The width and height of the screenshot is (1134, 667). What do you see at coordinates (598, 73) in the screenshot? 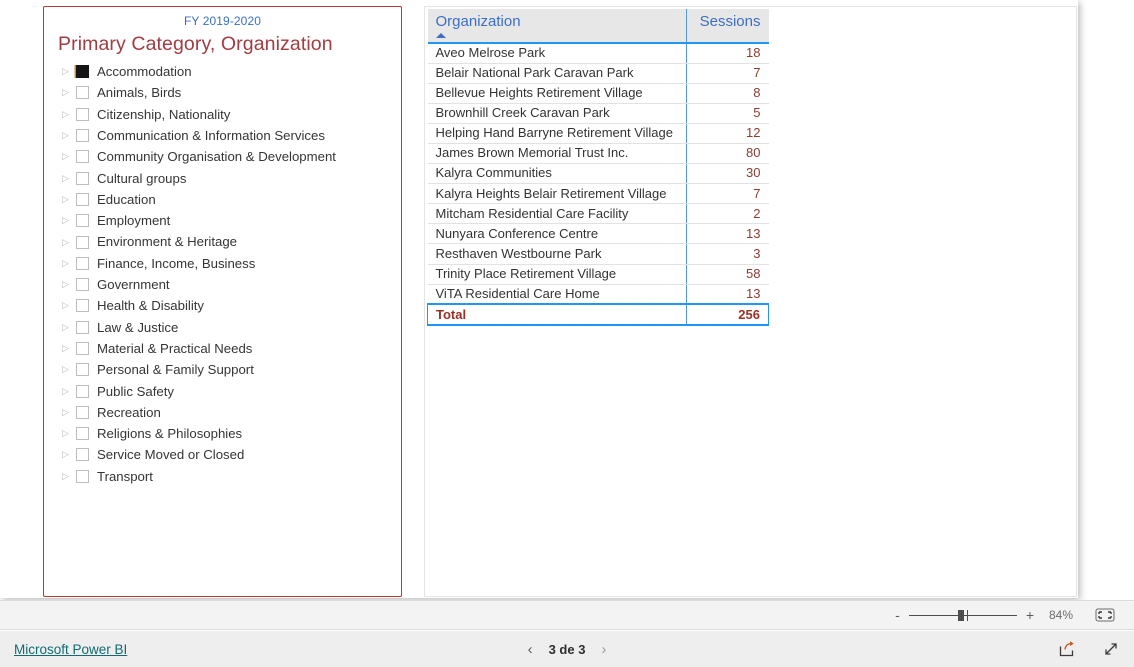
I see `table-row: Belair National Park Caravan Park 7` at bounding box center [598, 73].